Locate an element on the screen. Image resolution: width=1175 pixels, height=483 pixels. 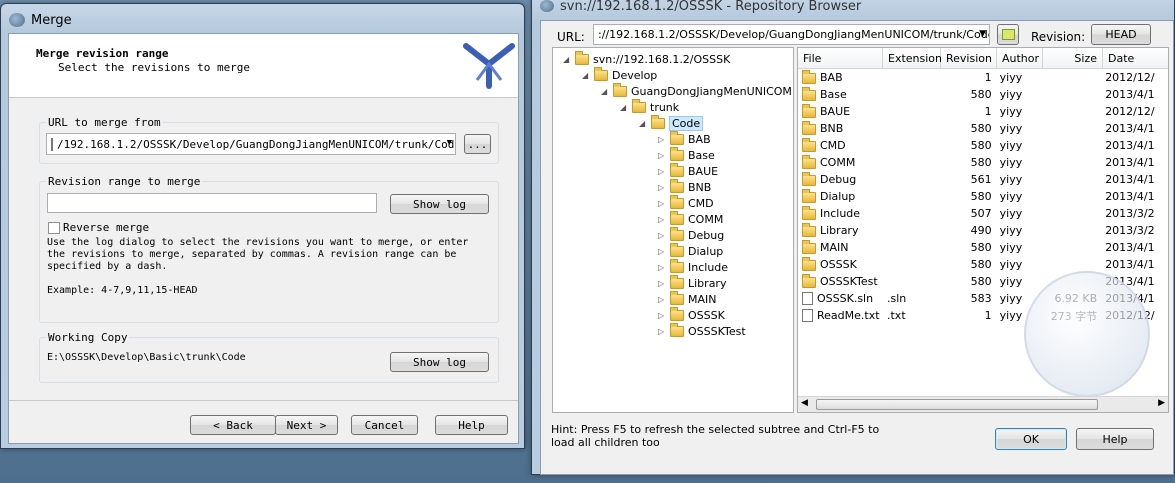
tree-item: ▷ Library is located at coordinates (692, 282).